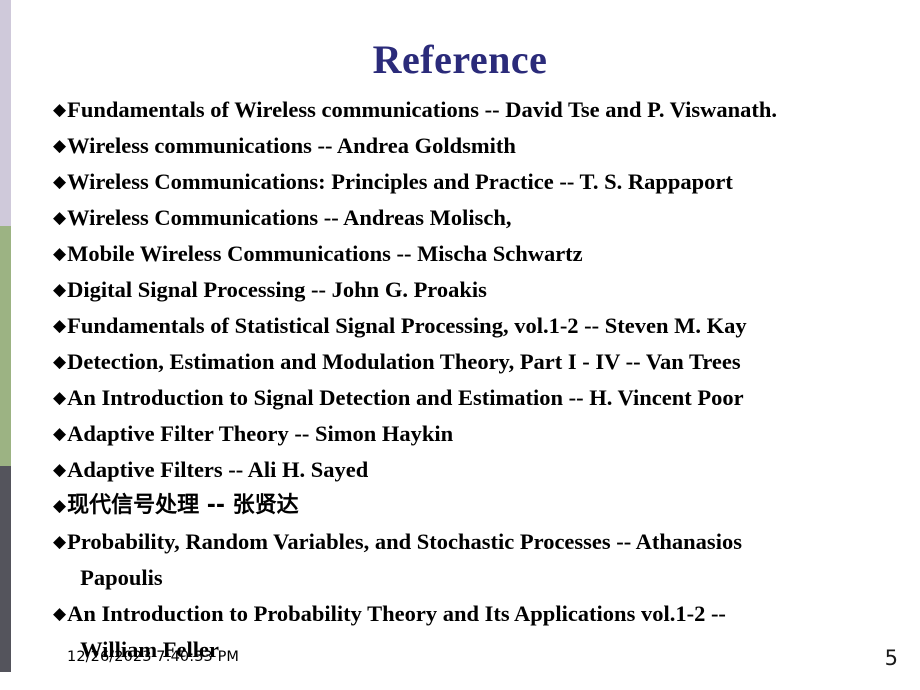  What do you see at coordinates (153, 657) in the screenshot?
I see `footer-timestamp: 12/26/2023 7:40:33 PM` at bounding box center [153, 657].